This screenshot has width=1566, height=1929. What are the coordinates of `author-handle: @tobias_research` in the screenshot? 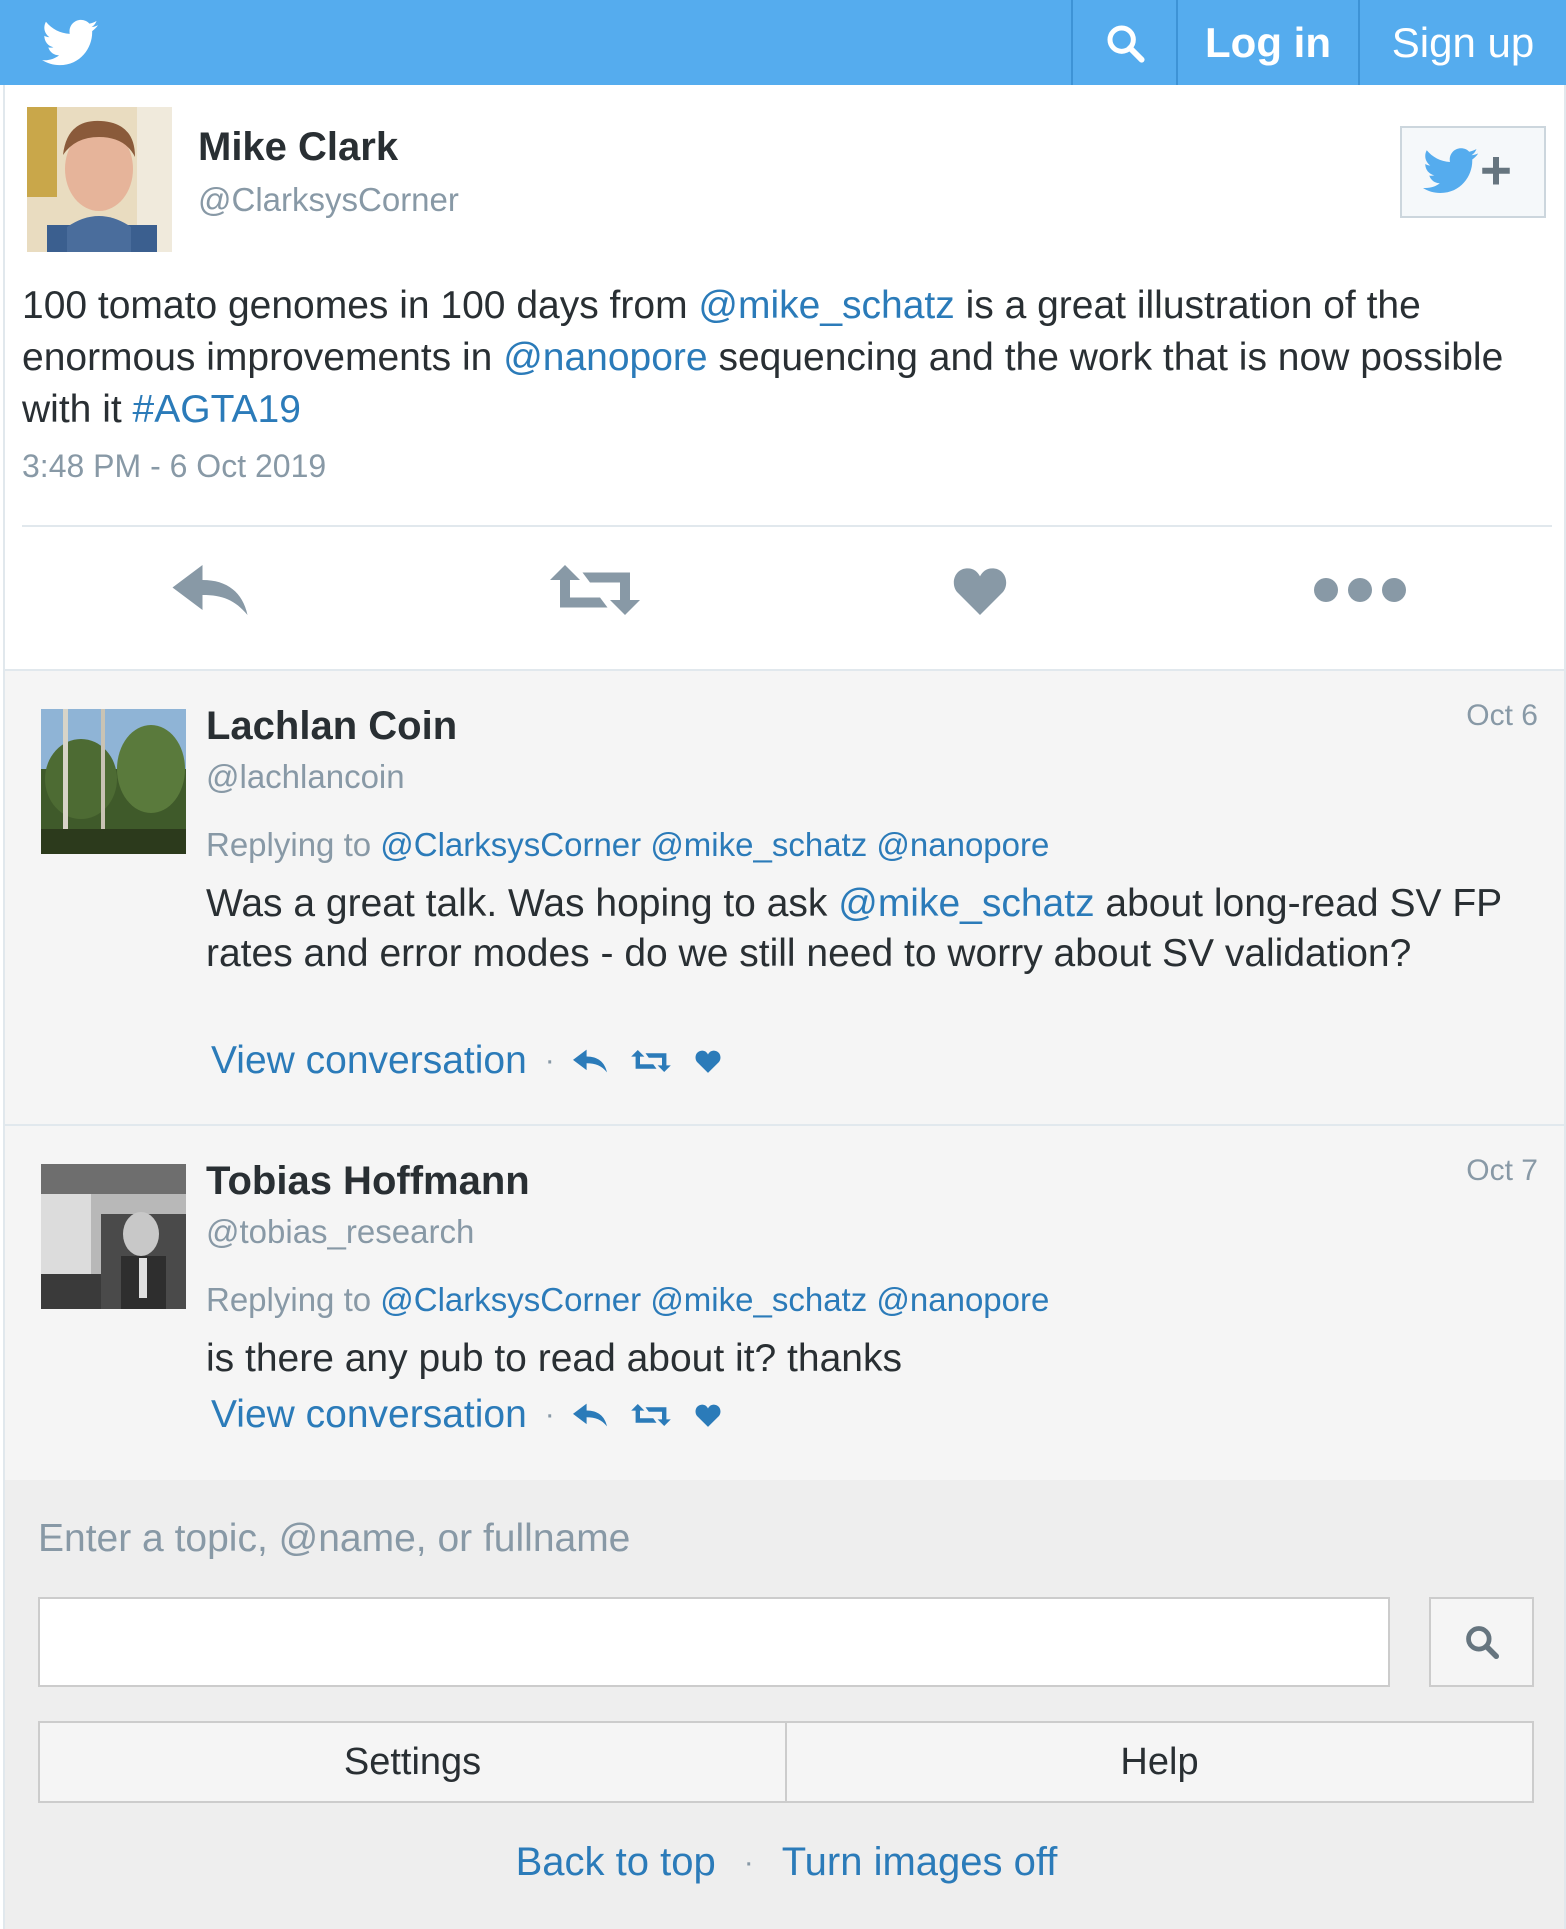 It's located at (340, 1232).